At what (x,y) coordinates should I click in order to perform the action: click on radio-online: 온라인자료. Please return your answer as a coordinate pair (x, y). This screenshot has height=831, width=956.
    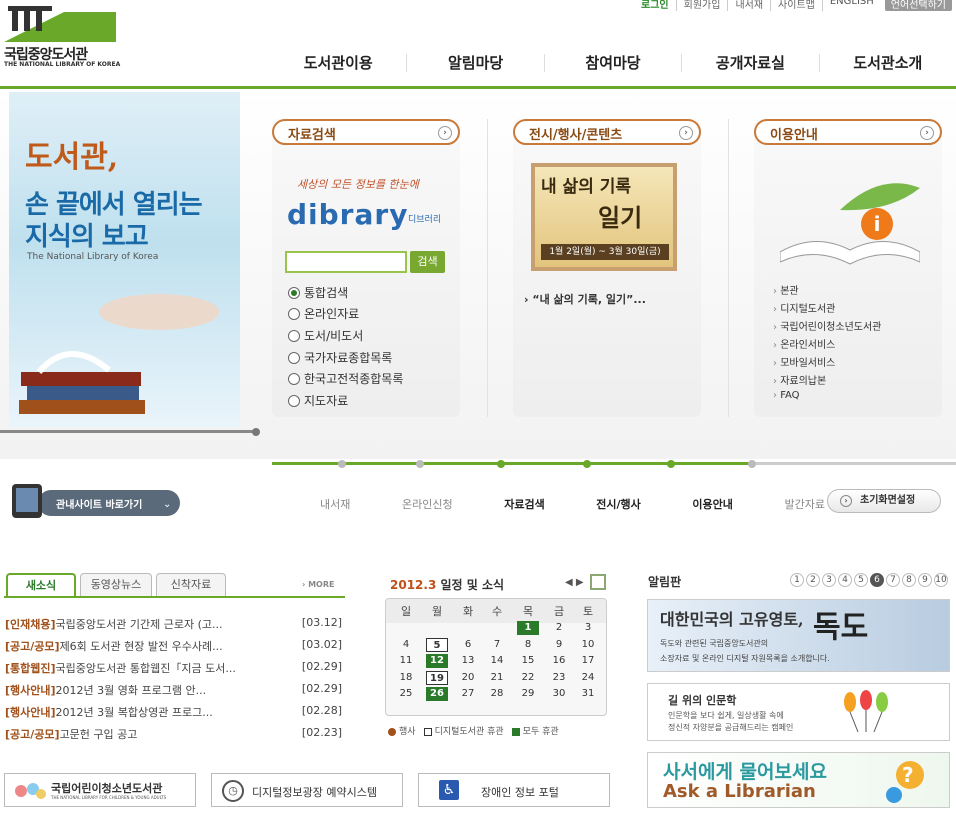
    Looking at the image, I should click on (323, 313).